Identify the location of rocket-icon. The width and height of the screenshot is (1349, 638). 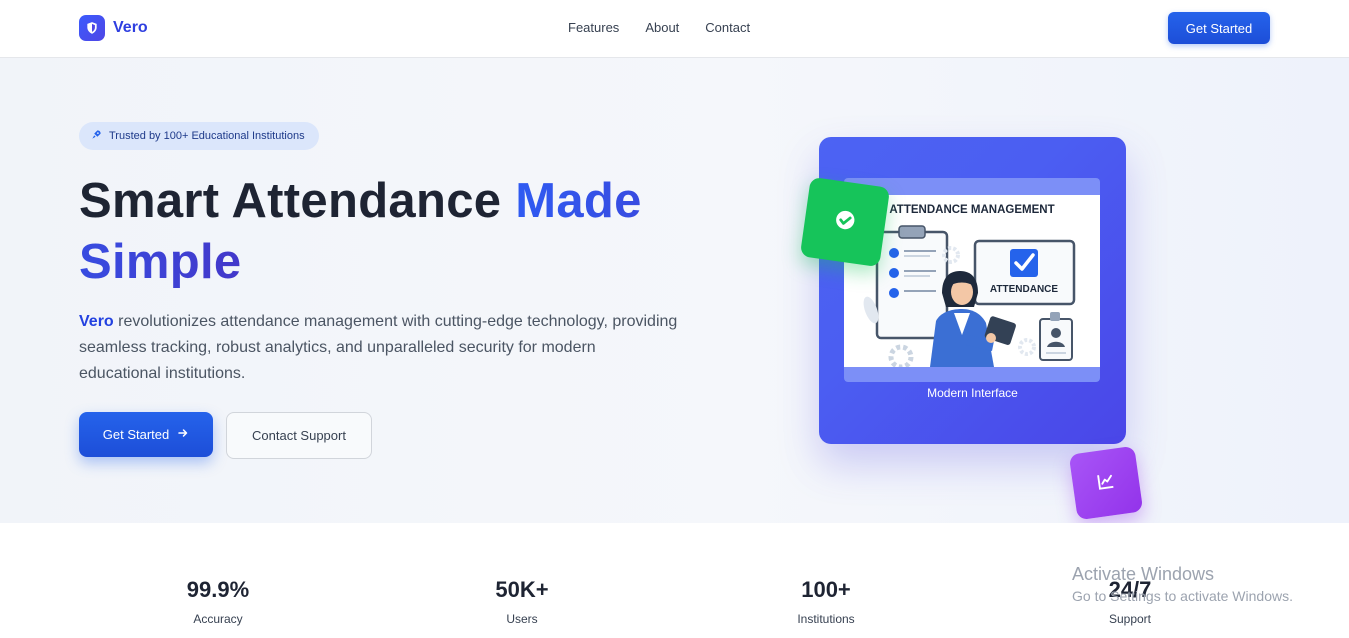
(96, 136).